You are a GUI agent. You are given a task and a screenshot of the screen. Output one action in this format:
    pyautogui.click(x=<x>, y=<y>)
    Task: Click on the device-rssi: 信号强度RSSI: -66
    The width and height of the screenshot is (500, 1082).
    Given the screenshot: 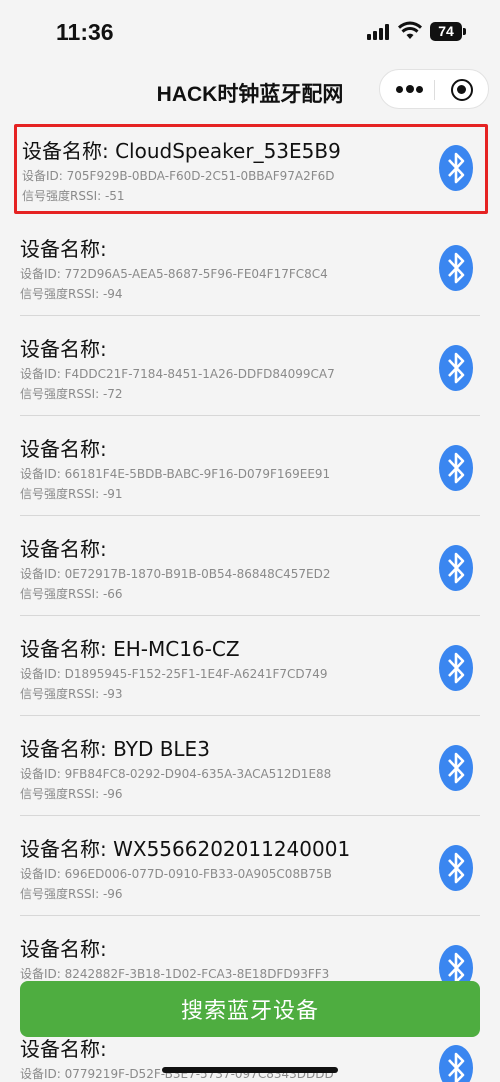 What is the action you would take?
    pyautogui.click(x=71, y=594)
    